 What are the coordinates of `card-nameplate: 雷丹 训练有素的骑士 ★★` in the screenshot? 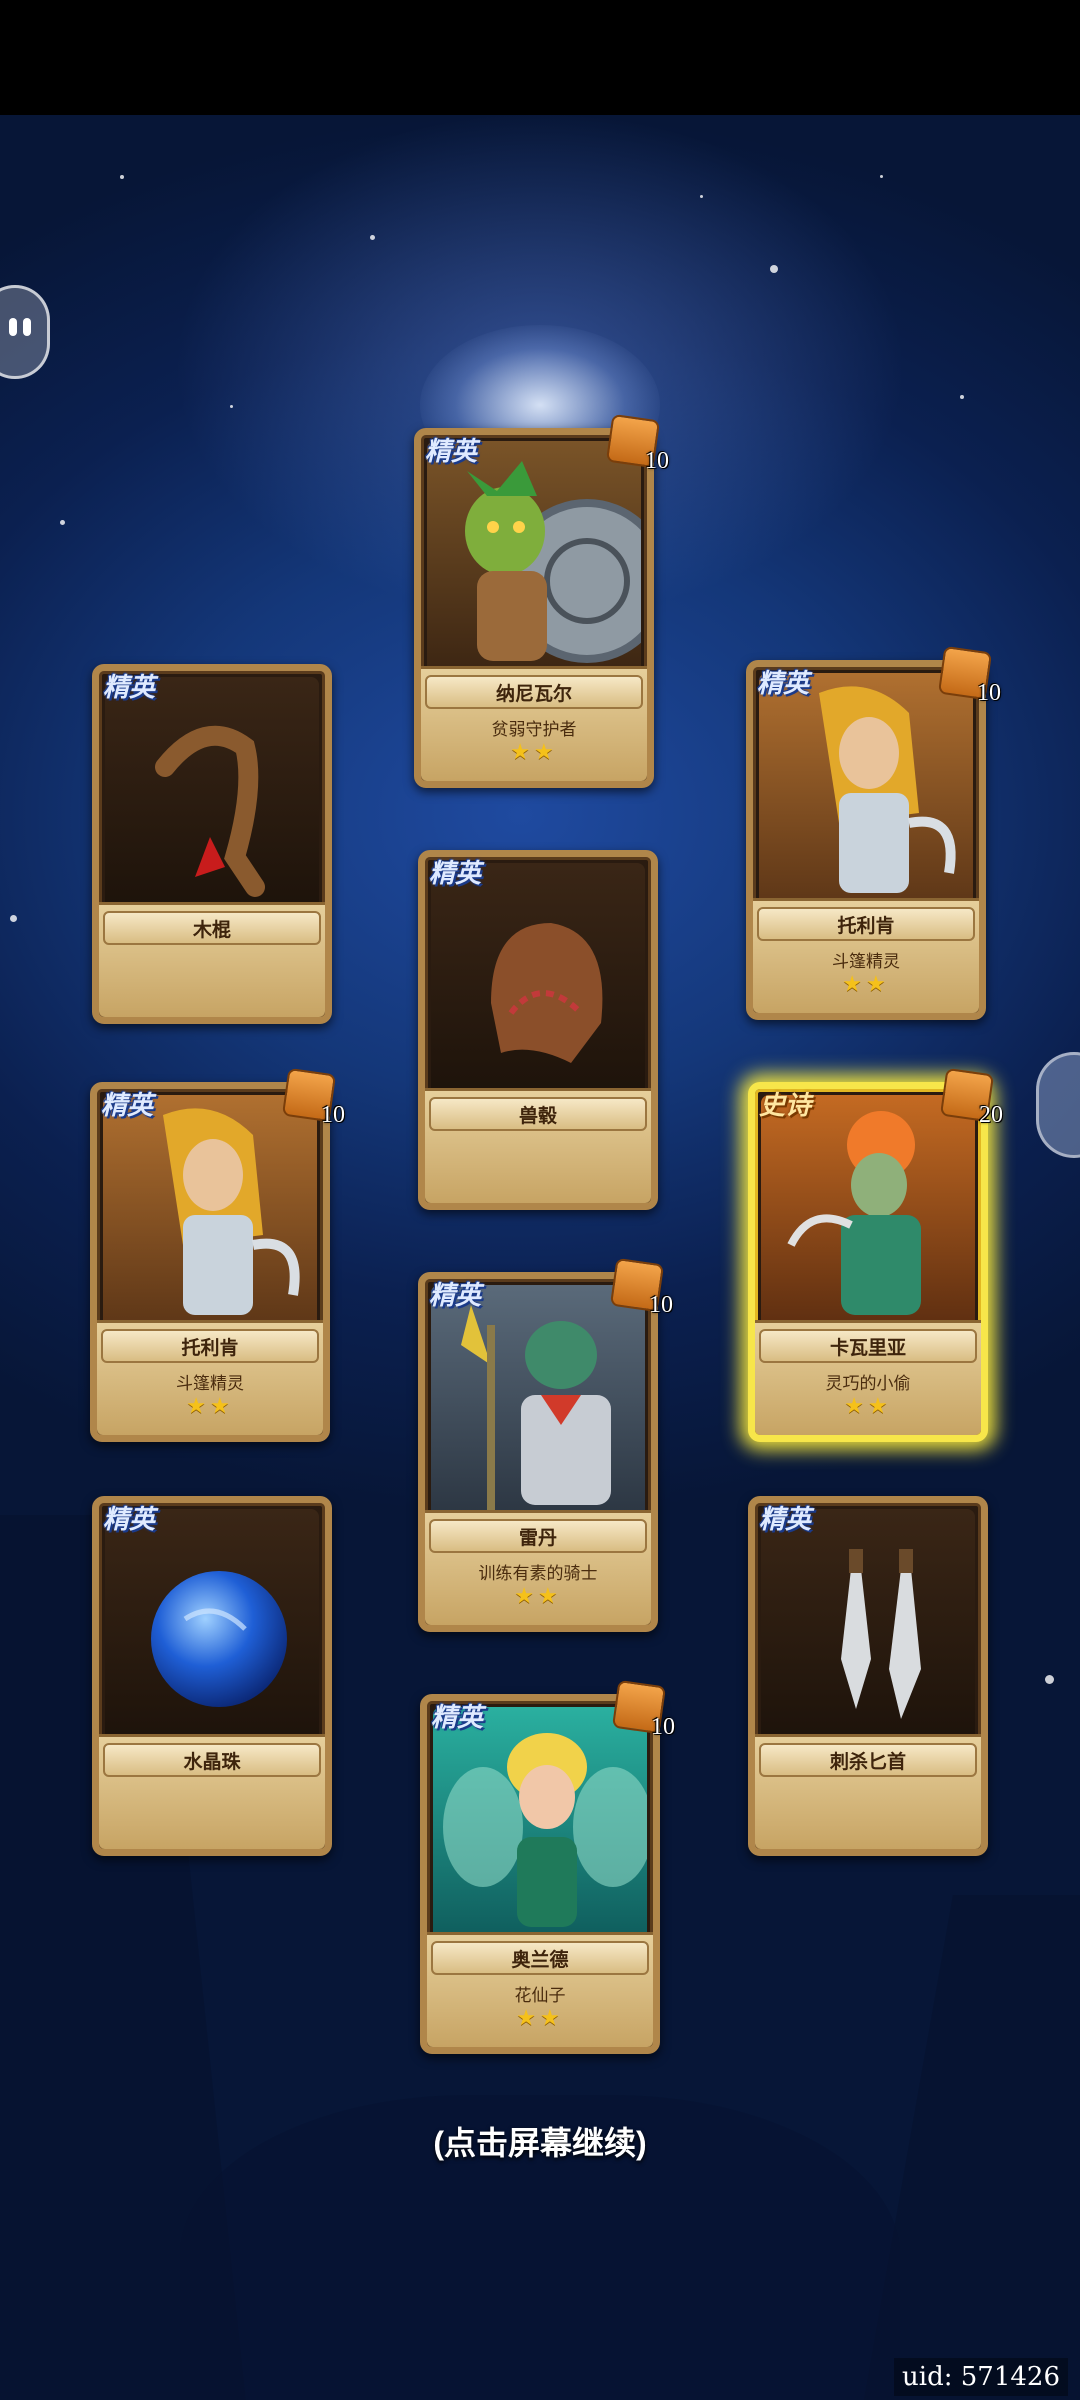 It's located at (538, 1567).